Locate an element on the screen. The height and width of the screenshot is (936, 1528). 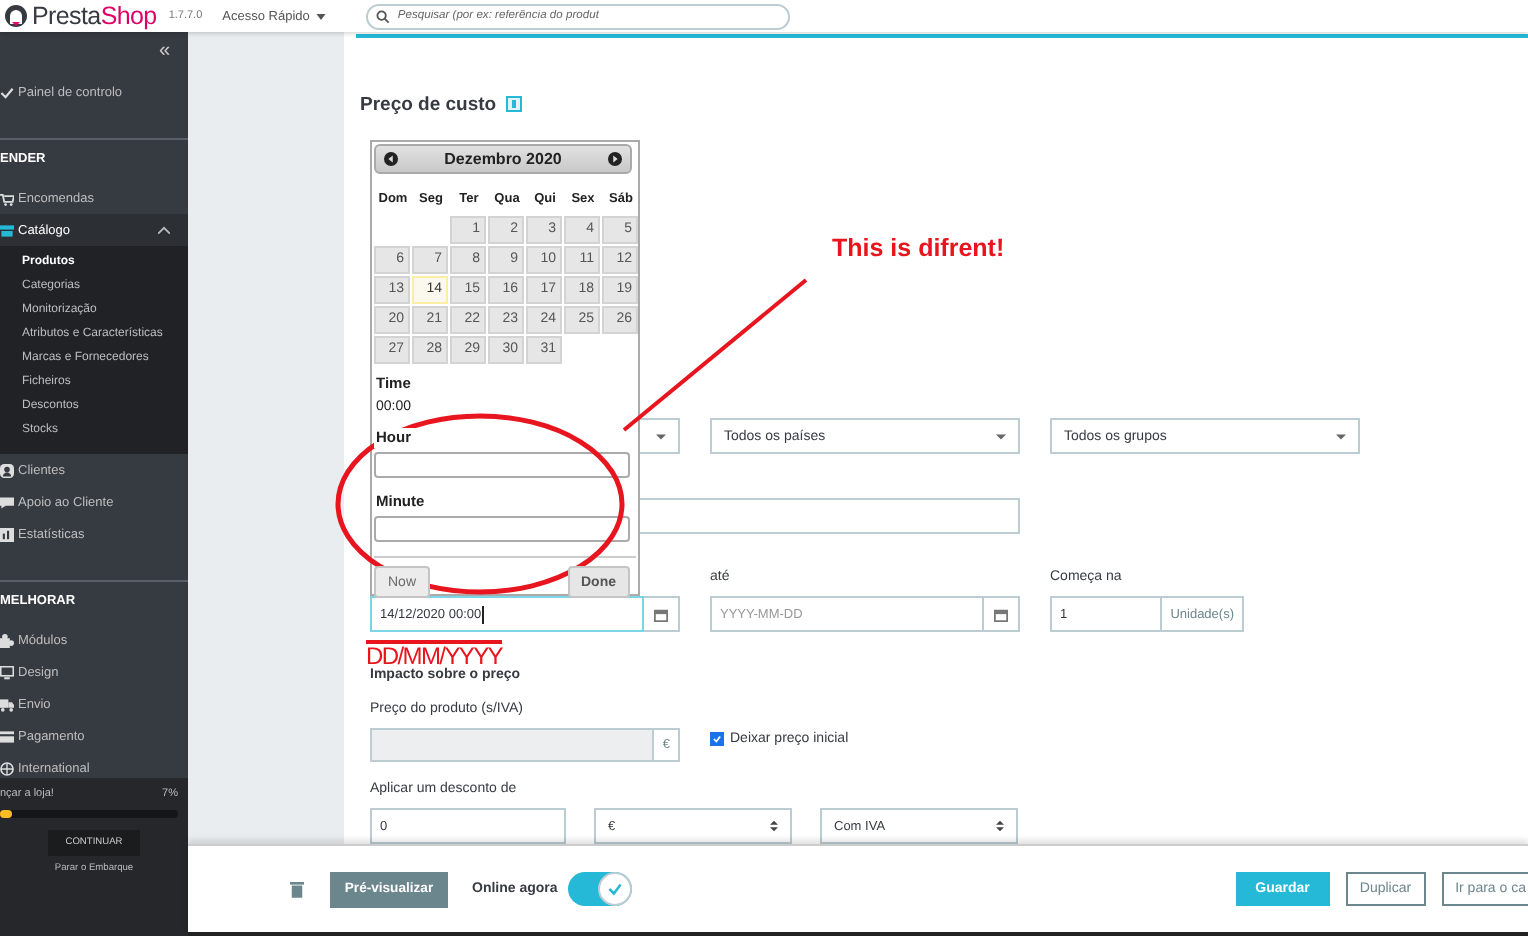
annotation-text: DD/MM/YYYY is located at coordinates (434, 654).